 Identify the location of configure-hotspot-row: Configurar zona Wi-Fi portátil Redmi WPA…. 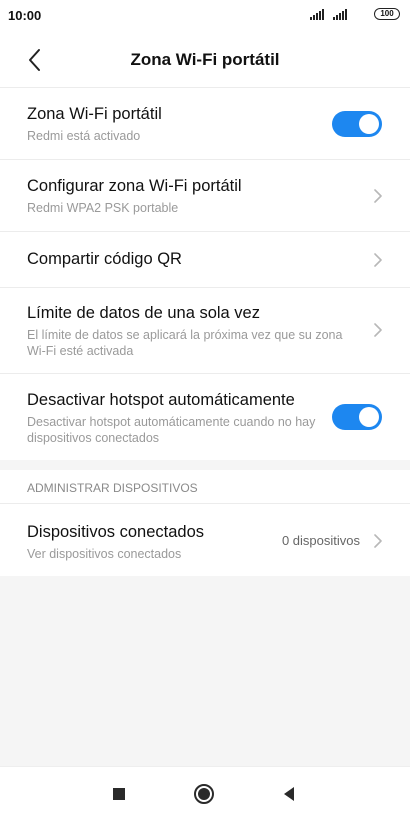
(205, 196).